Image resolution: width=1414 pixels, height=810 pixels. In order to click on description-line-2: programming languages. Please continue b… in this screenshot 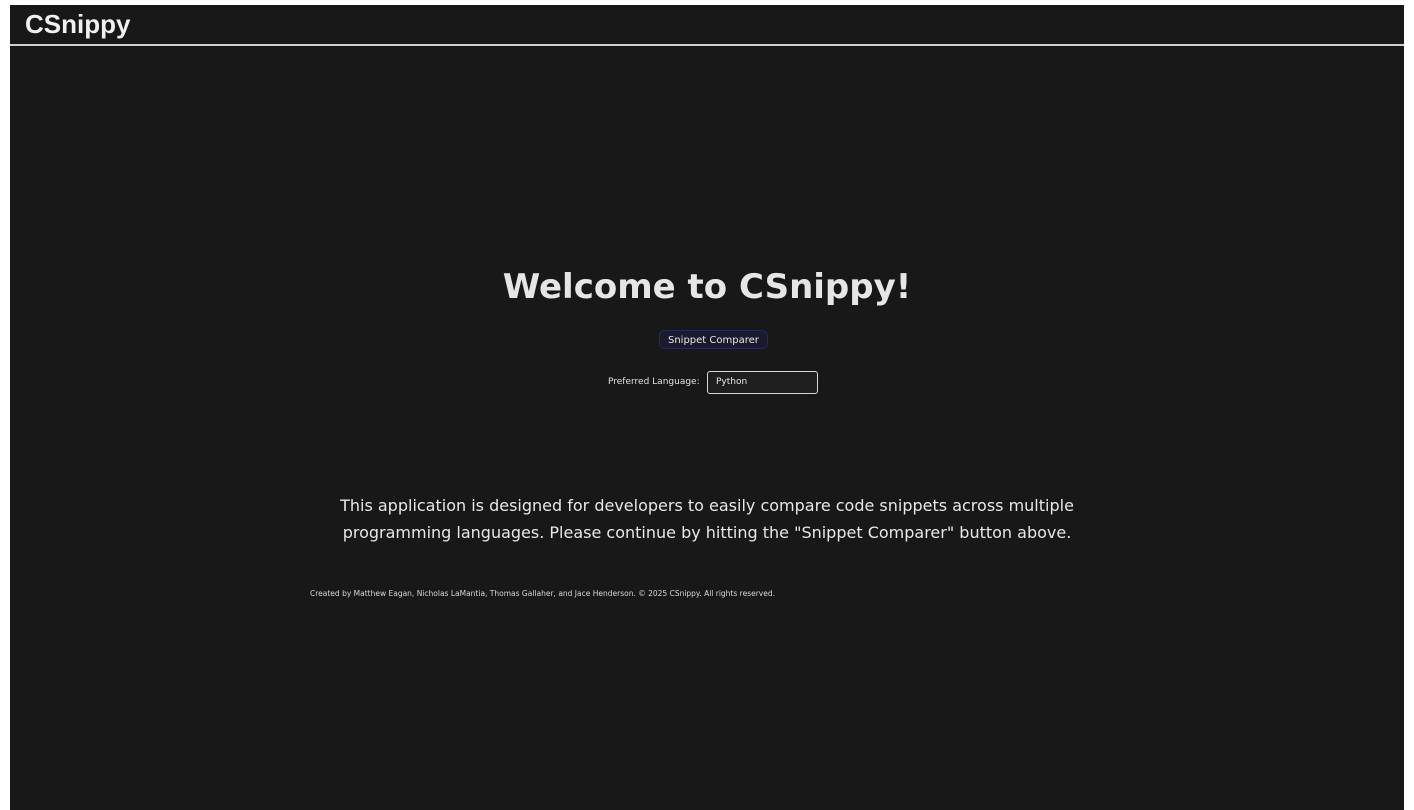, I will do `click(707, 532)`.